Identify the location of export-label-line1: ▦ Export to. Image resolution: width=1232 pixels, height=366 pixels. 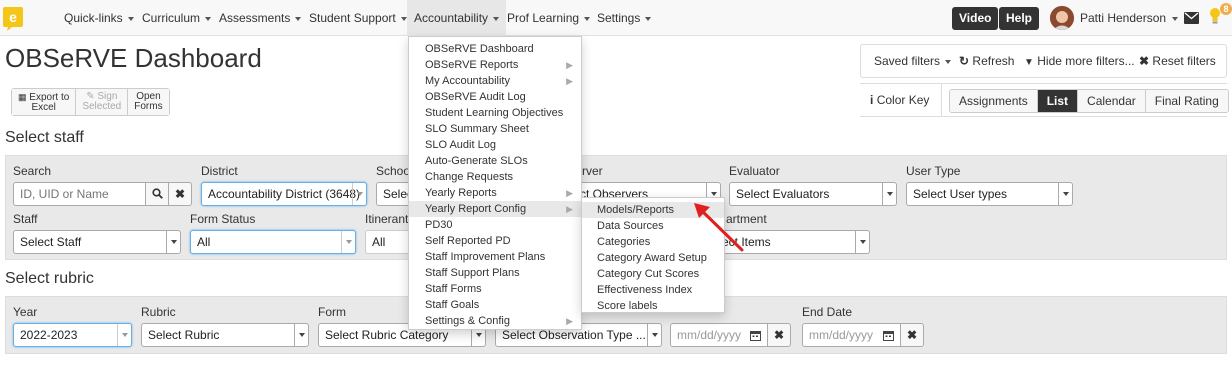
(43, 97).